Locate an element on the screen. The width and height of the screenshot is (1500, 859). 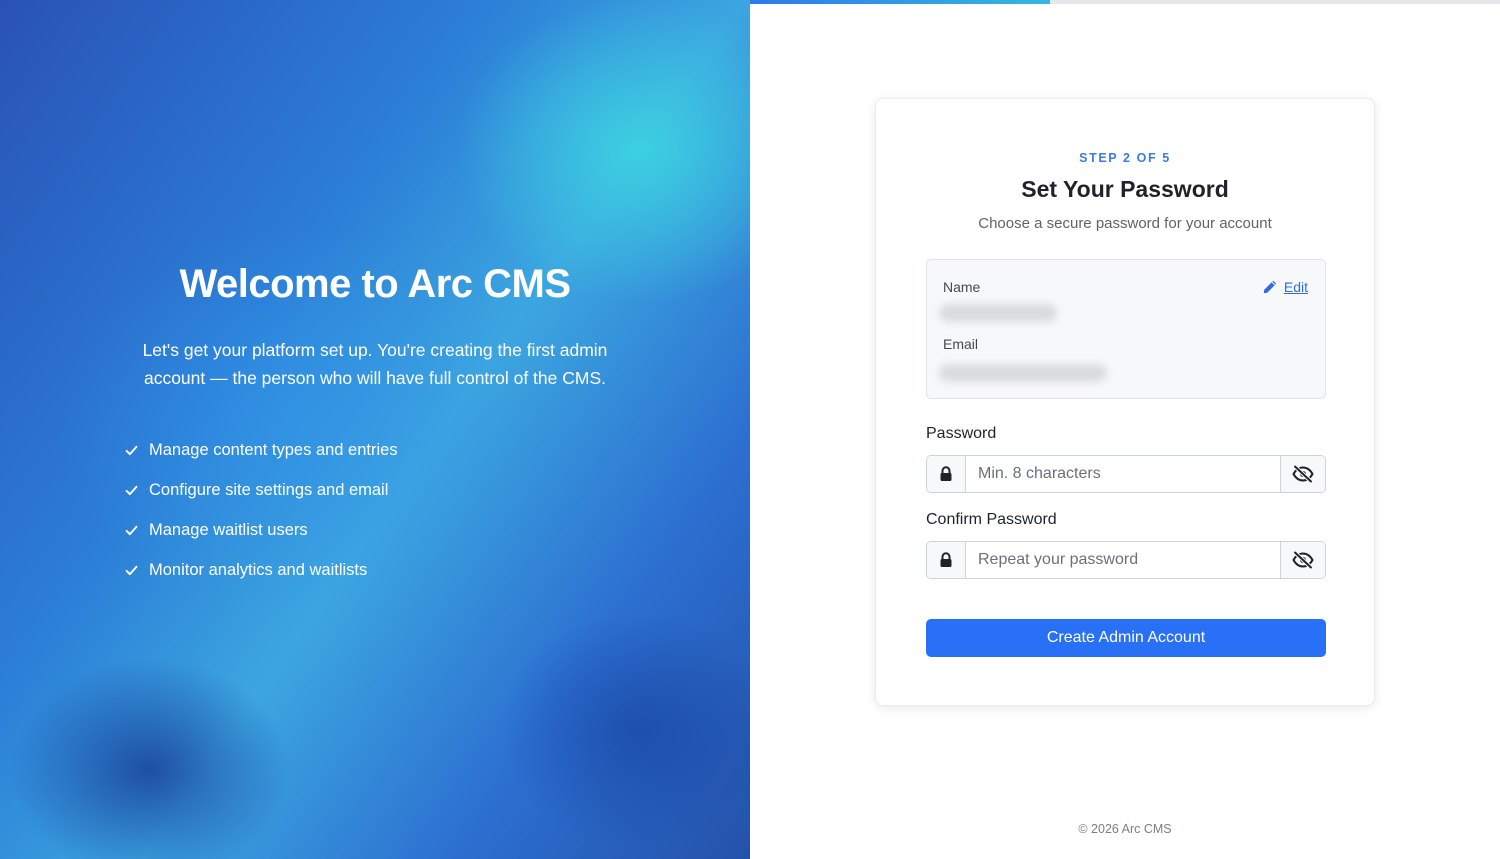
setup-progress-bar is located at coordinates (1125, 2).